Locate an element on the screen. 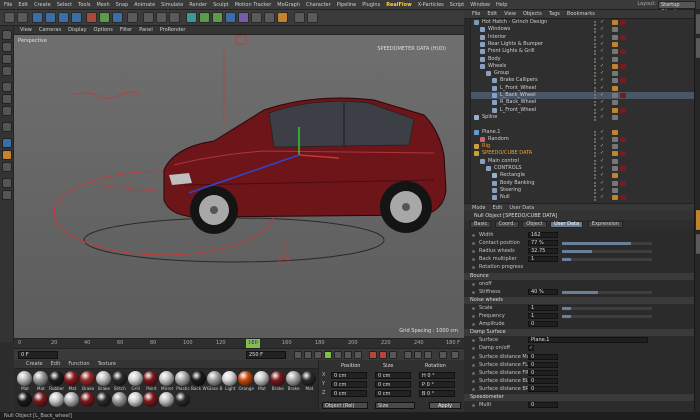 This screenshot has width=700, height=420. object-row: R_Back_Wheel ✓ is located at coordinates (579, 102).